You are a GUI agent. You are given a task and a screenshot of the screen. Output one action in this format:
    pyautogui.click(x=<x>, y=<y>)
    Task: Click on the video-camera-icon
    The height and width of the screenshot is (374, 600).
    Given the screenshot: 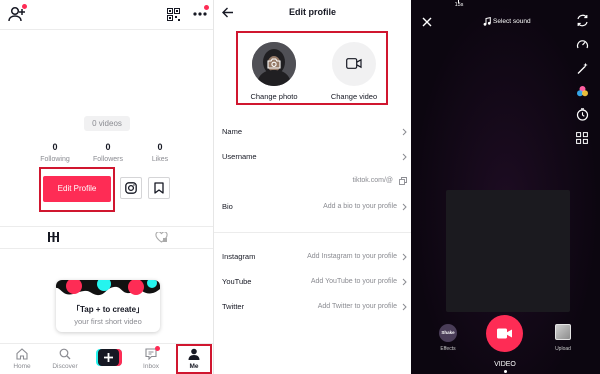 What is the action you would take?
    pyautogui.click(x=354, y=63)
    